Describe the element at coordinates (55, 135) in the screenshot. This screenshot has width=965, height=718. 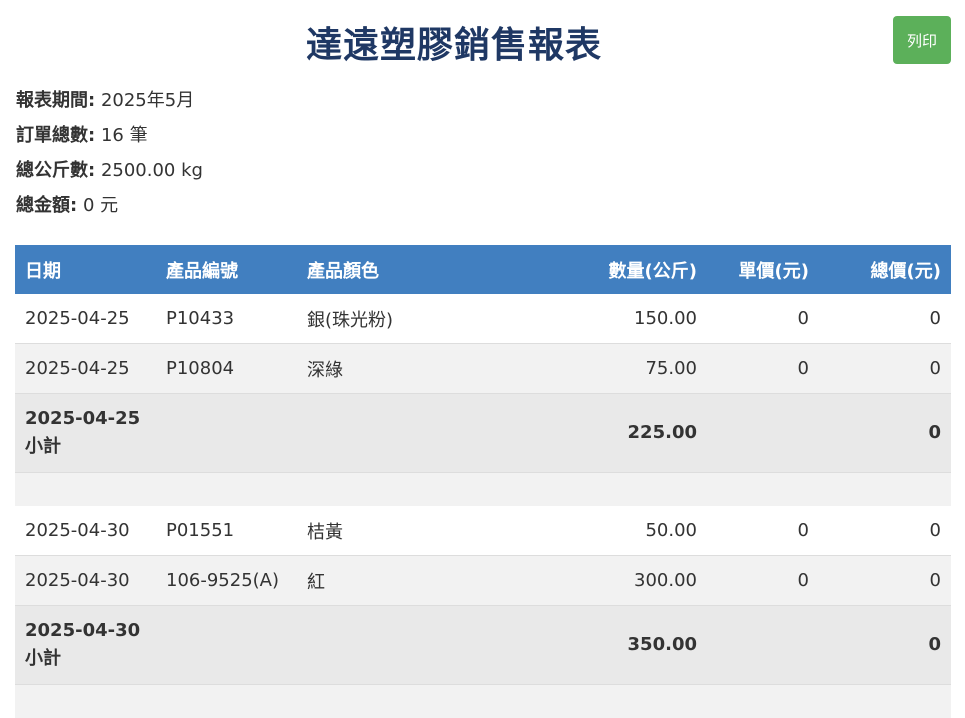
I see `summary-orders-label: 訂單總數:` at that location.